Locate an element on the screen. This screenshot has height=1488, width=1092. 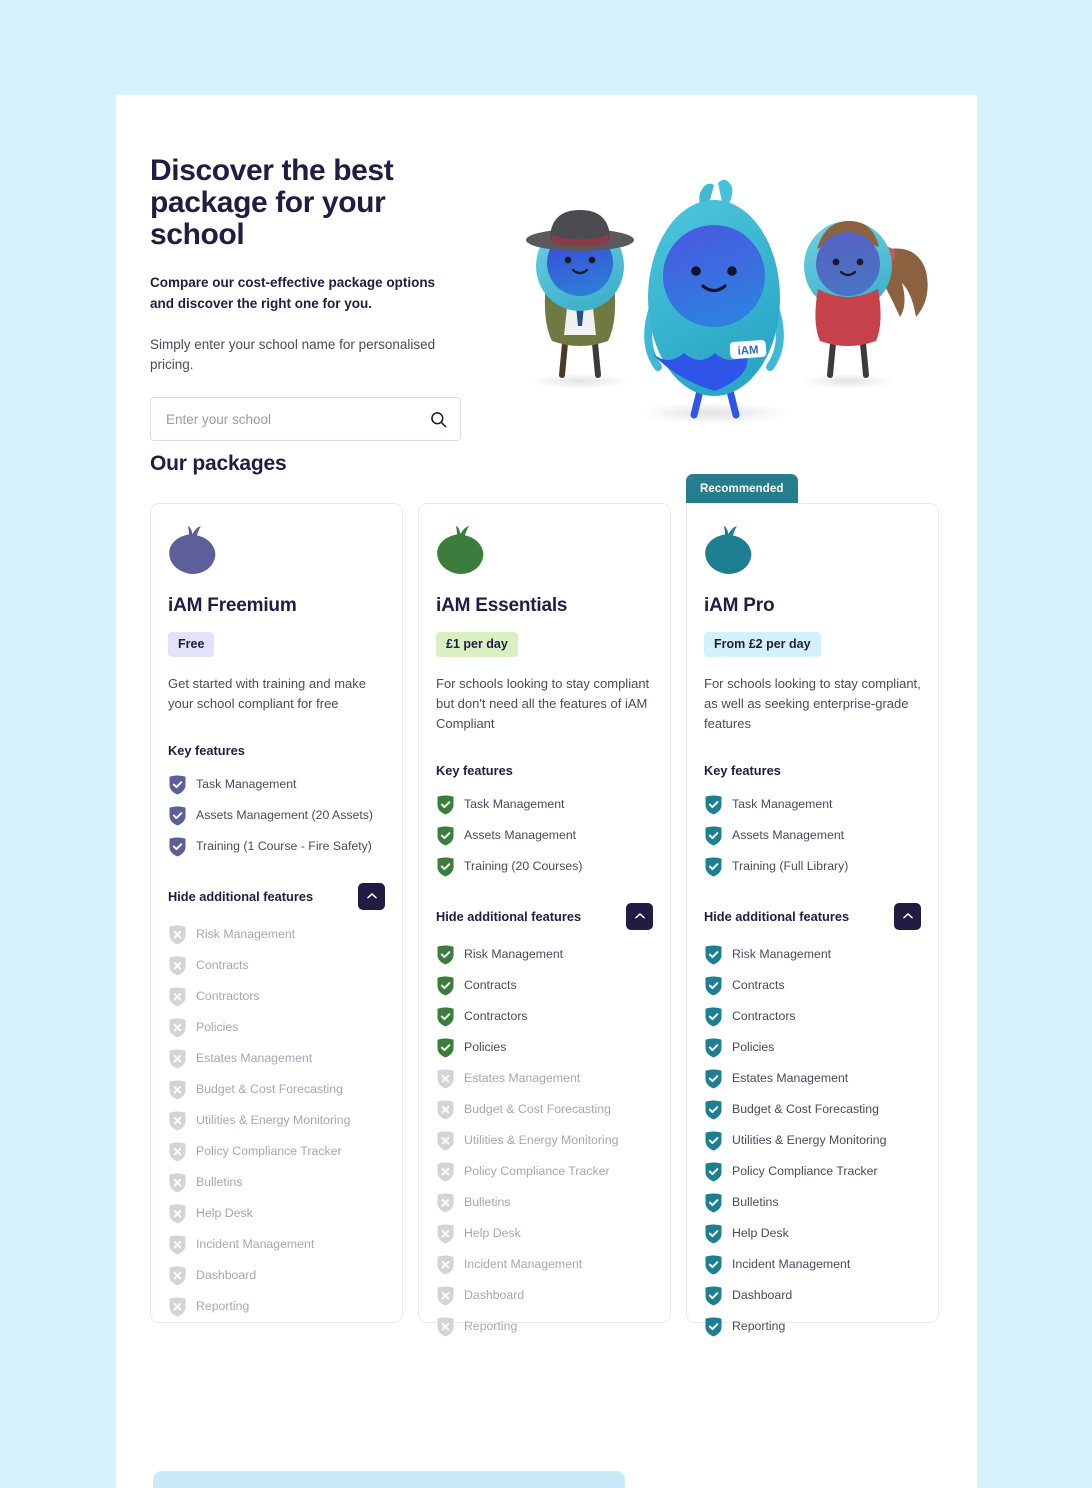
package-name: iAM Freemium is located at coordinates (232, 605).